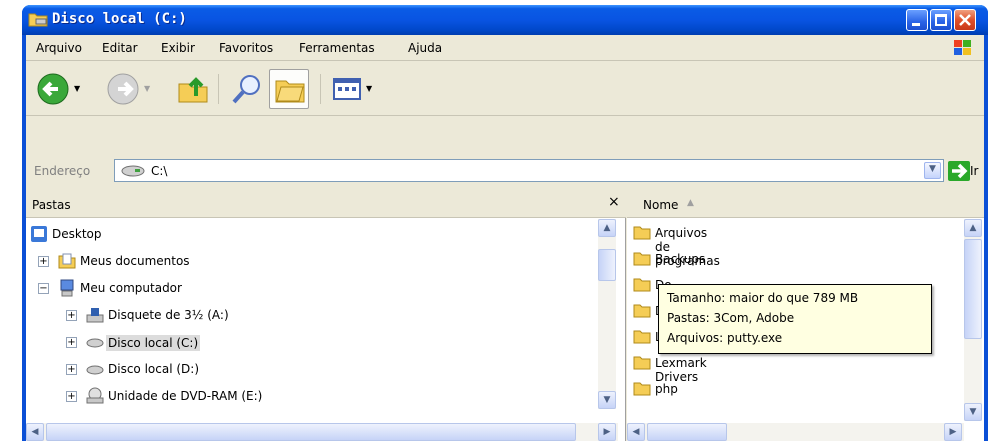  Describe the element at coordinates (347, 89) in the screenshot. I see `views-icon` at that location.